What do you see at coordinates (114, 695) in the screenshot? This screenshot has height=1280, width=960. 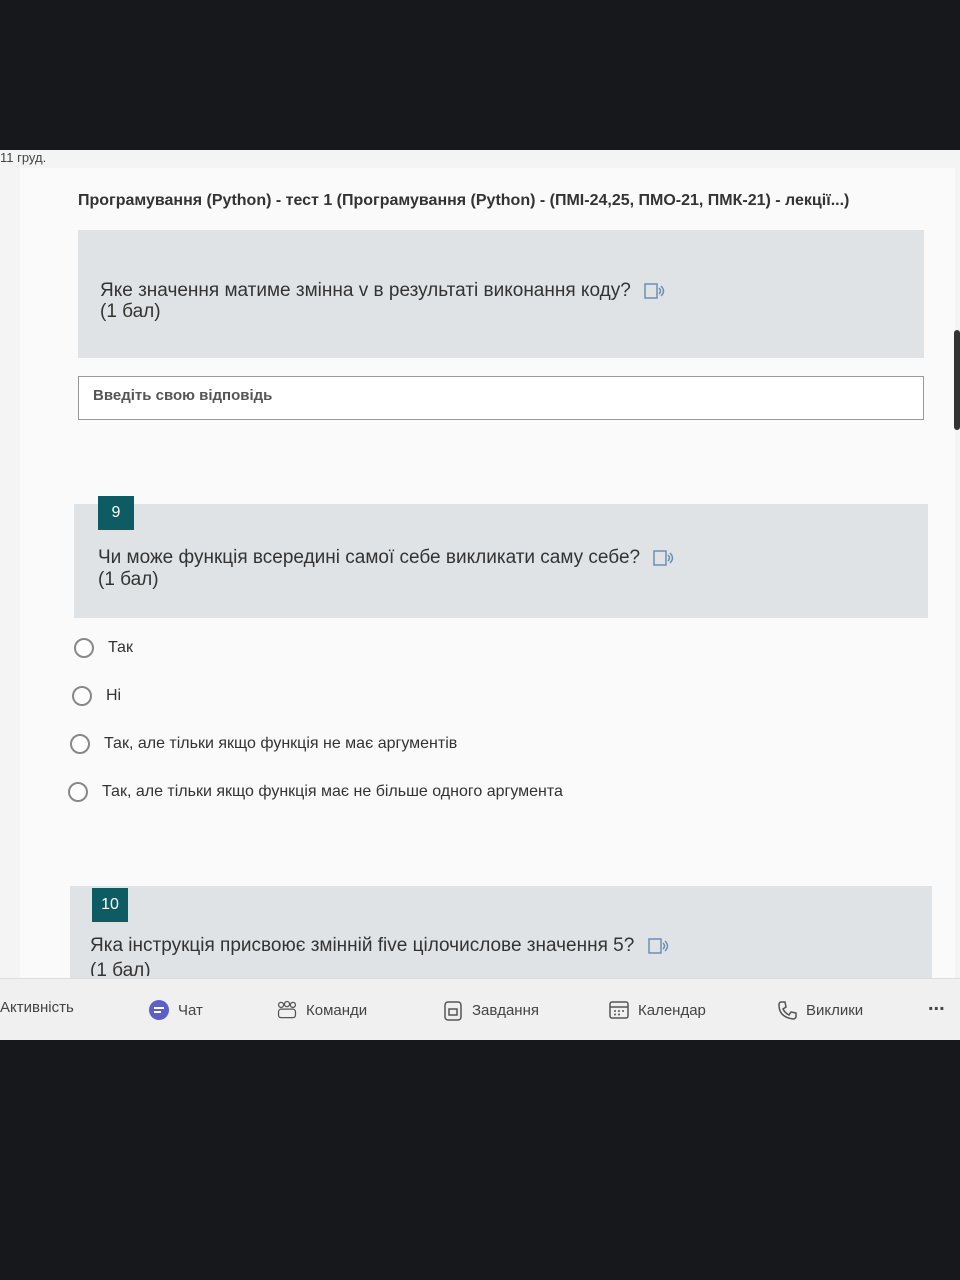 I see `option-label: Ні` at bounding box center [114, 695].